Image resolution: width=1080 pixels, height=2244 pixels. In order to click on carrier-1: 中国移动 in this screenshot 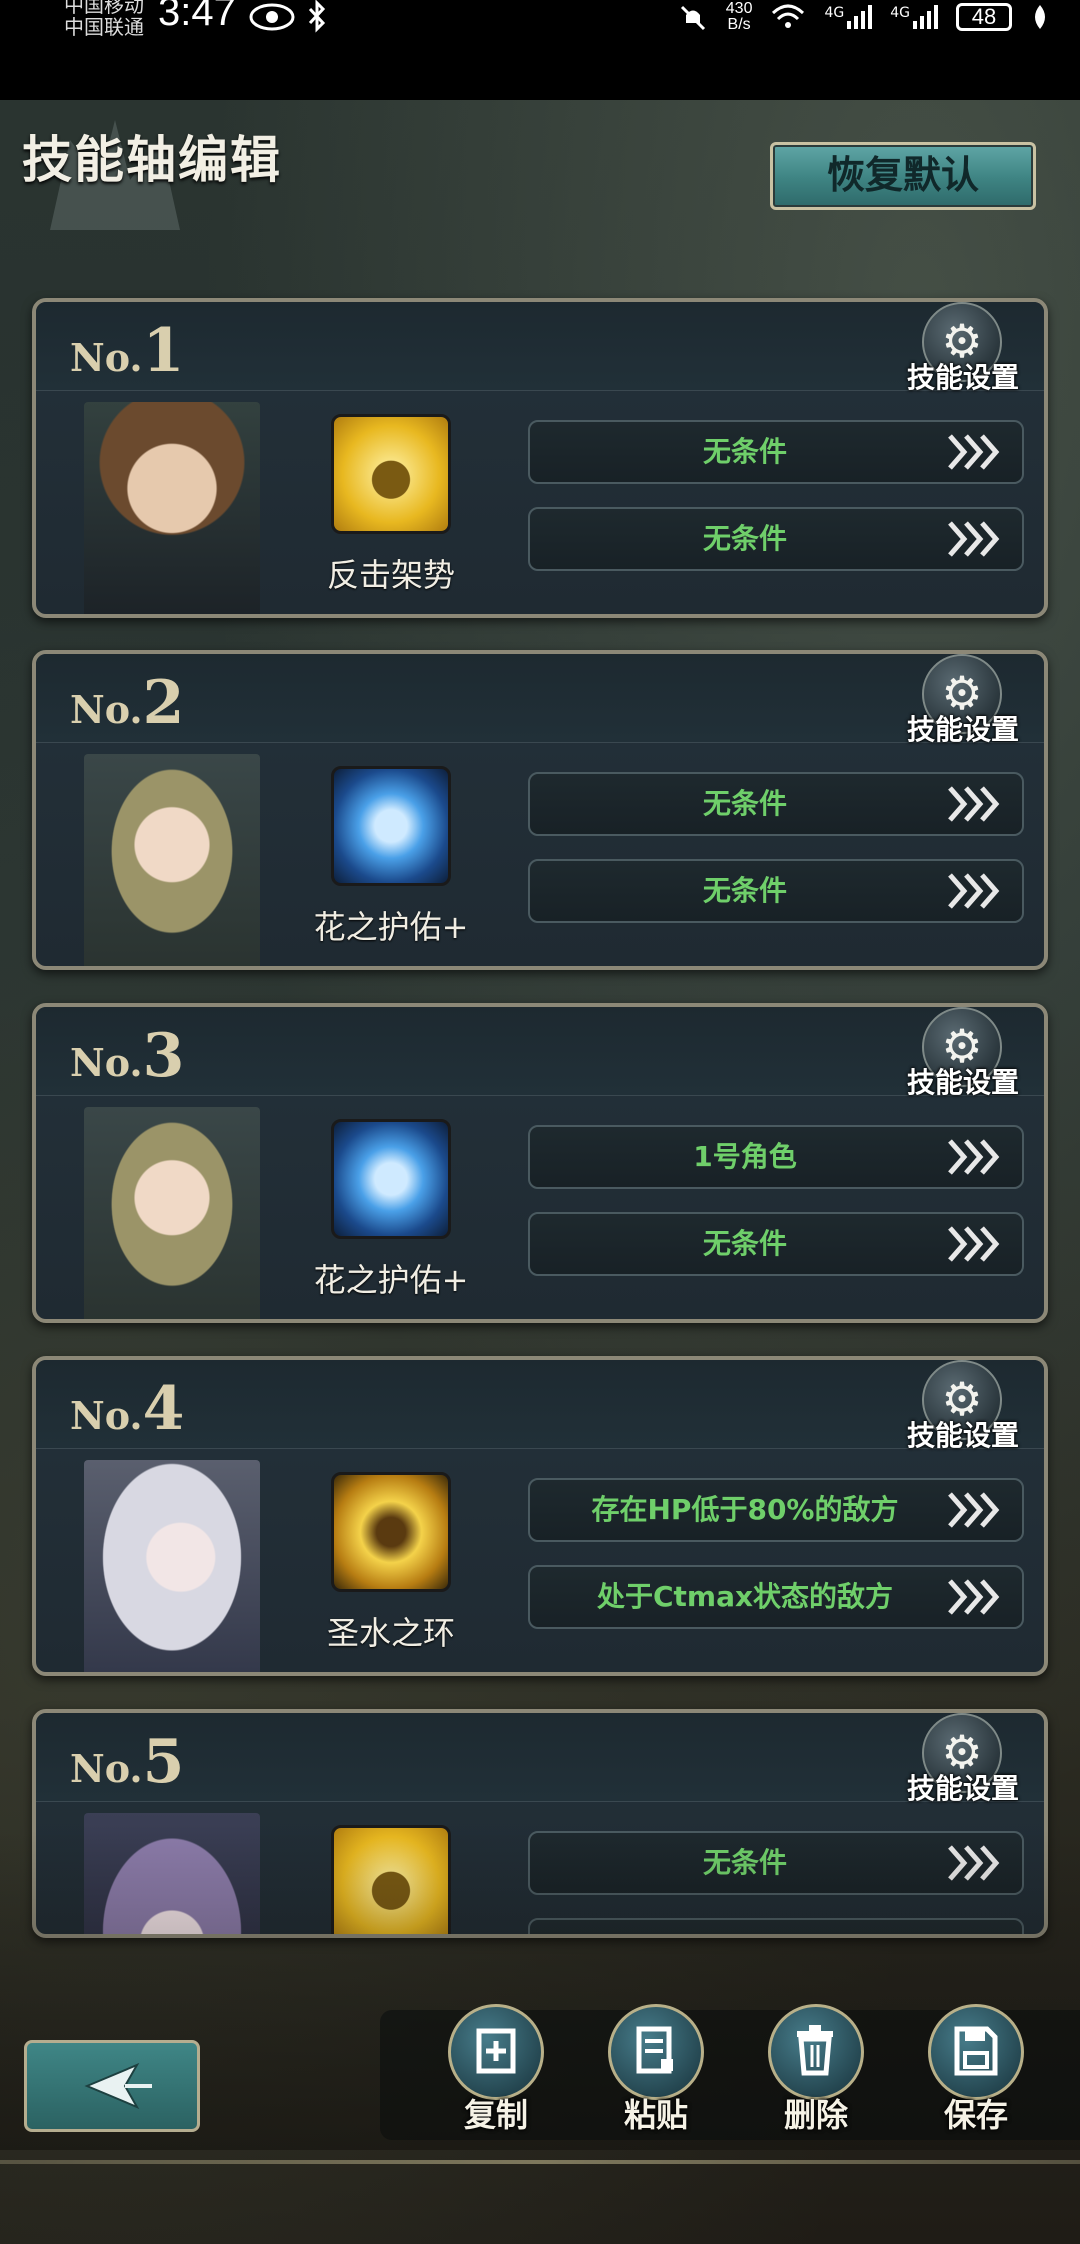, I will do `click(104, 8)`.